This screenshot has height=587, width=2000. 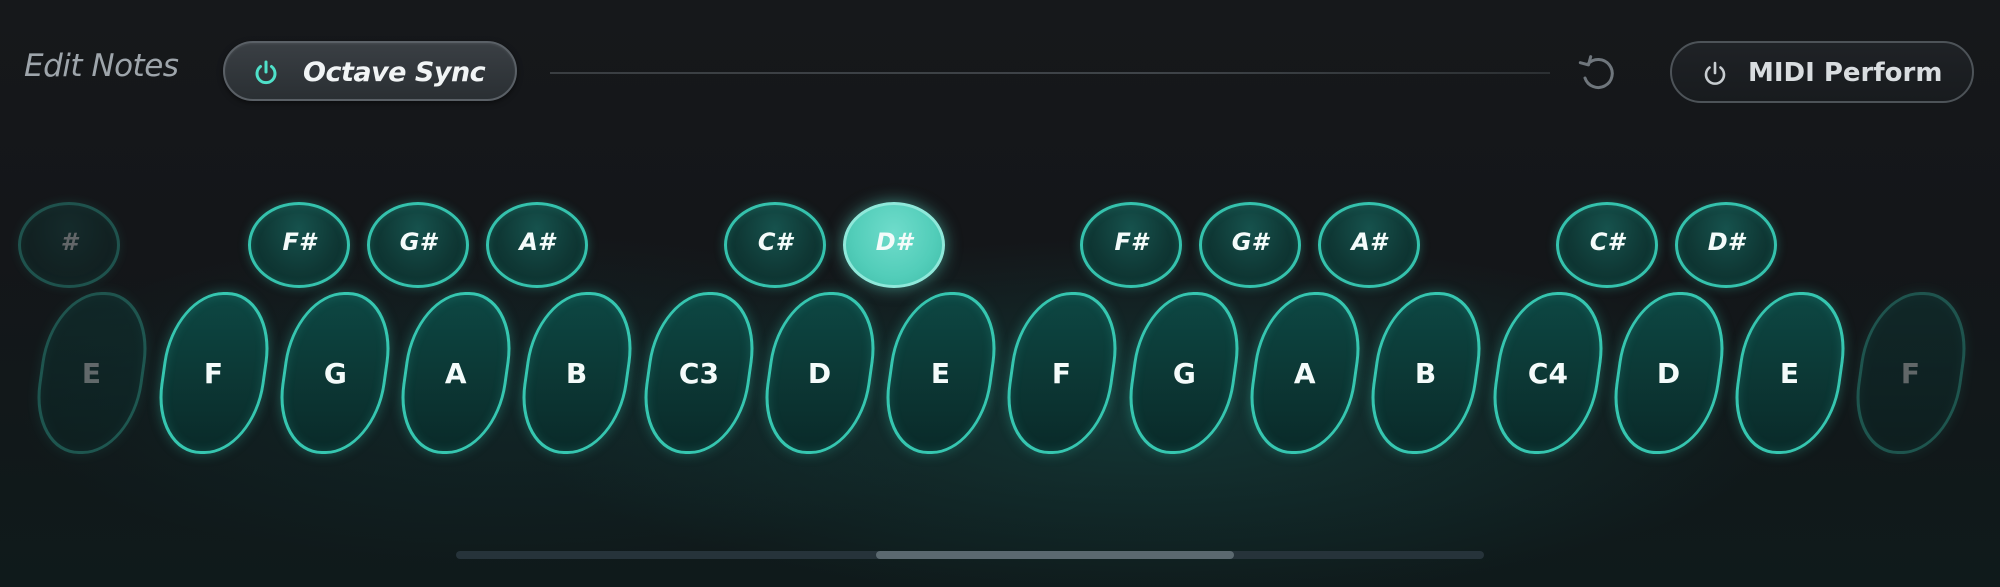 I want to click on horizontal-scrollbar, so click(x=970, y=555).